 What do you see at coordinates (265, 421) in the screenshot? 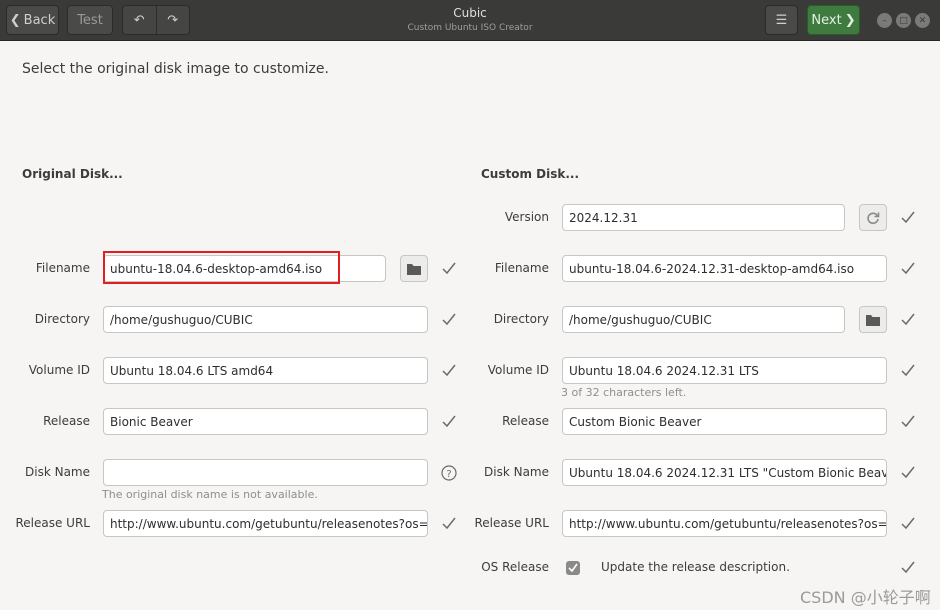
I see `original-release-field: Bionic Beaver` at bounding box center [265, 421].